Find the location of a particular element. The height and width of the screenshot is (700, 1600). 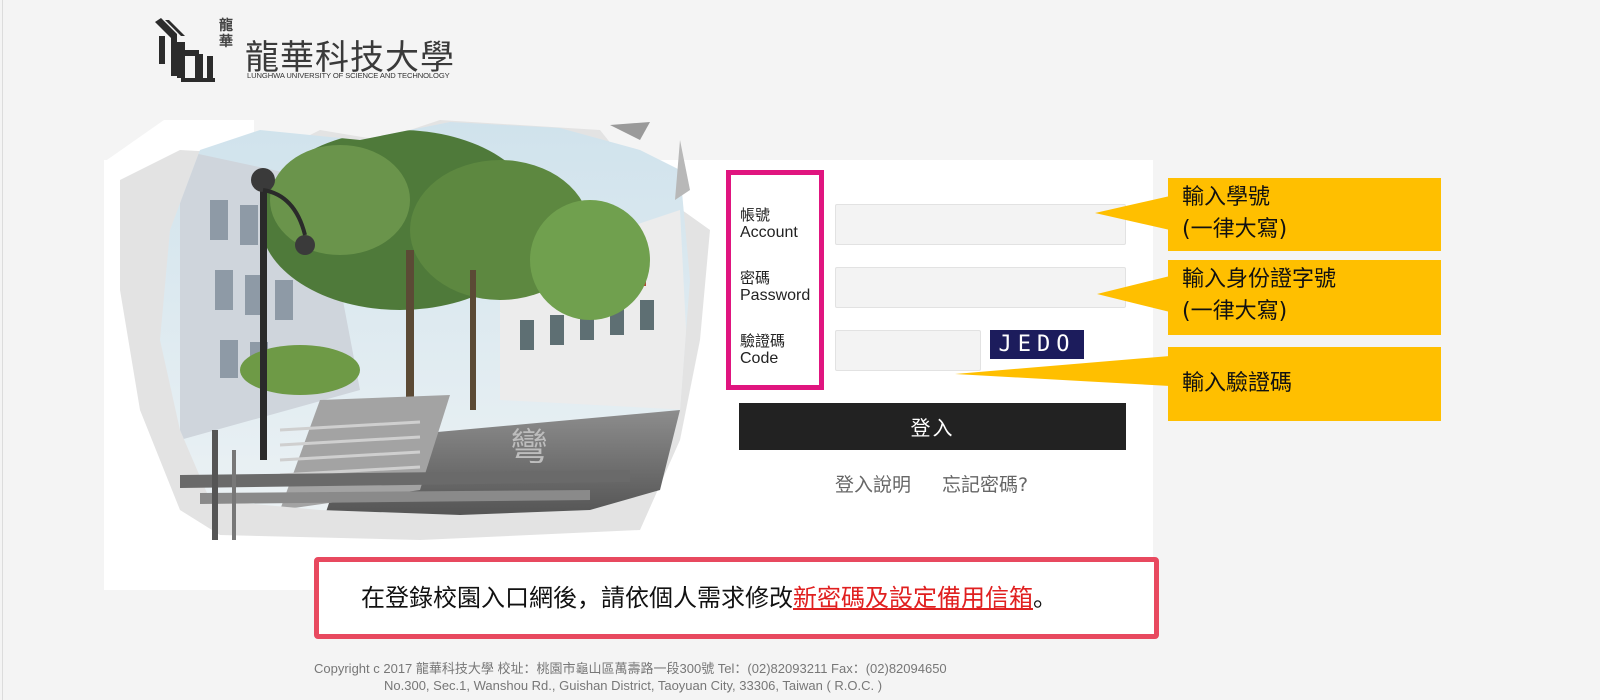

callout-password-line2: (一律大寫) is located at coordinates (1235, 311).